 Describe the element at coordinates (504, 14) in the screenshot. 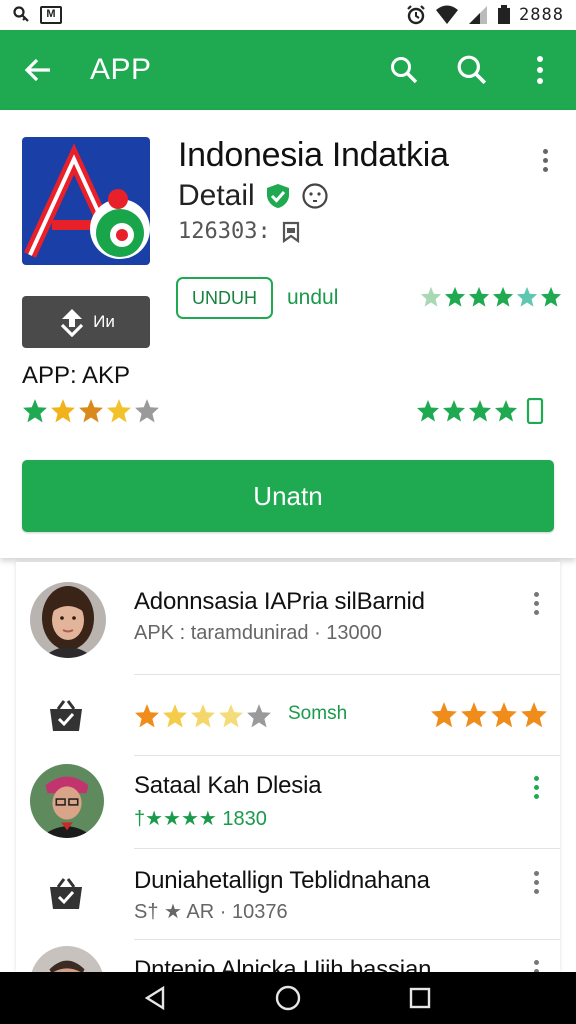

I see `battery-icon` at that location.